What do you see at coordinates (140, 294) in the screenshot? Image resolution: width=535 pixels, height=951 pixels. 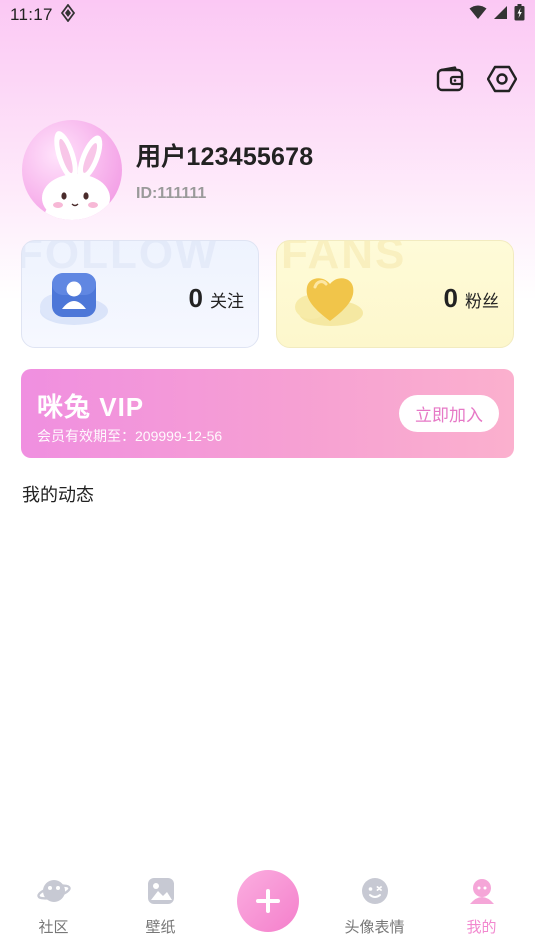 I see `follow-card: FOLLOW 0 关注` at bounding box center [140, 294].